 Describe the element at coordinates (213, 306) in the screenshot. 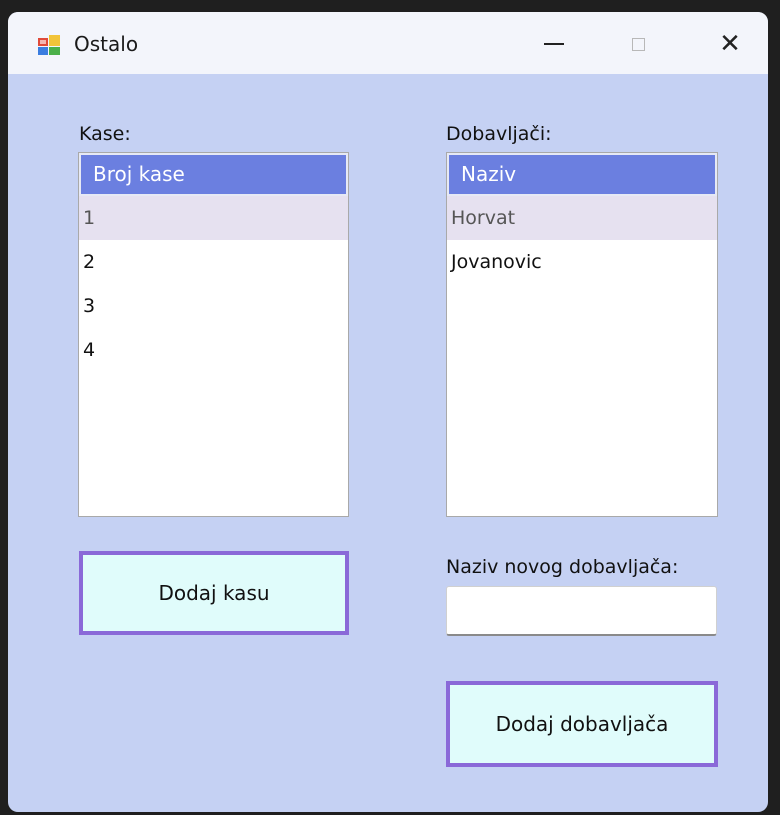

I see `kase-list-item: 3` at that location.